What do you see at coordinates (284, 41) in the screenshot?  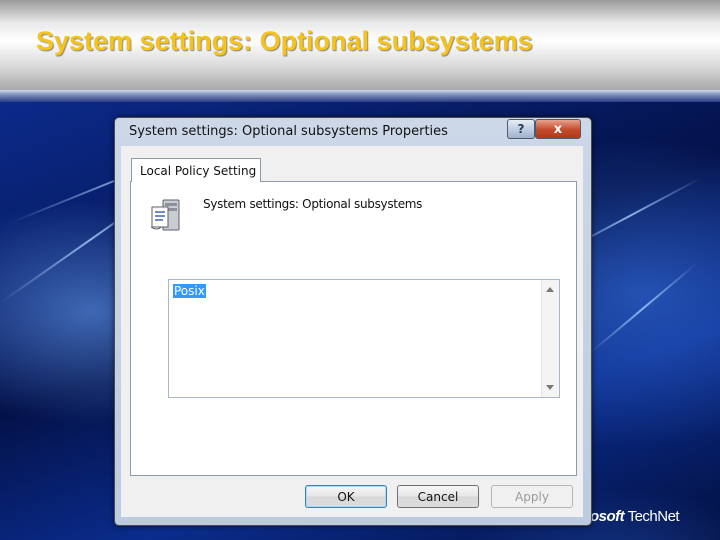 I see `slide-title: System settings: Optional subsystems` at bounding box center [284, 41].